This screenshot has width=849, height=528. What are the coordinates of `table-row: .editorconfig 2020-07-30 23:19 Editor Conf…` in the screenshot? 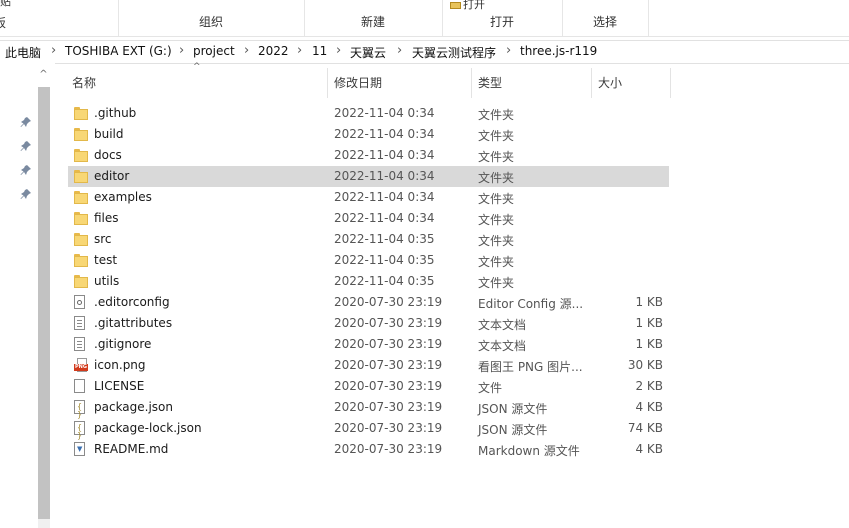 It's located at (368, 302).